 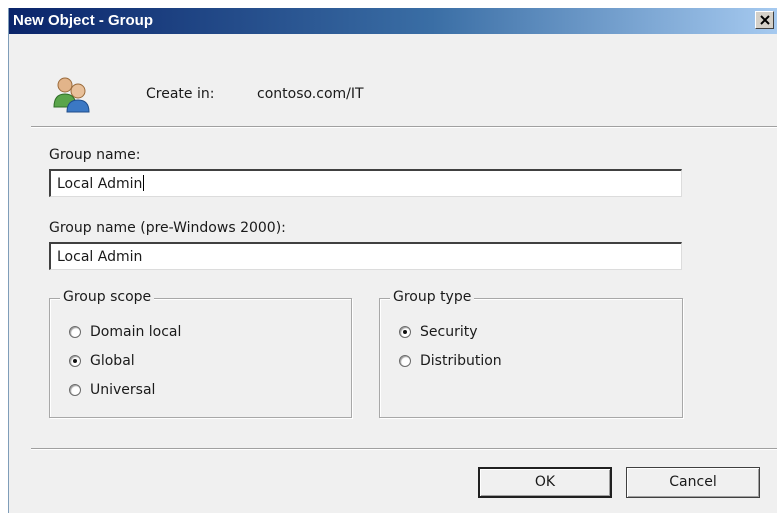 I want to click on text-caret, so click(x=144, y=183).